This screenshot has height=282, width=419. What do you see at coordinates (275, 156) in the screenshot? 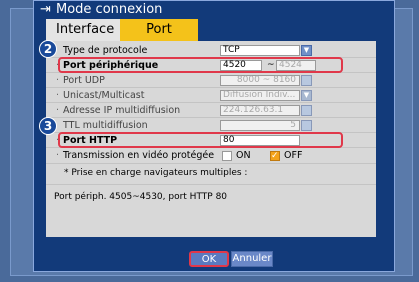
I see `off-checkbox` at bounding box center [275, 156].